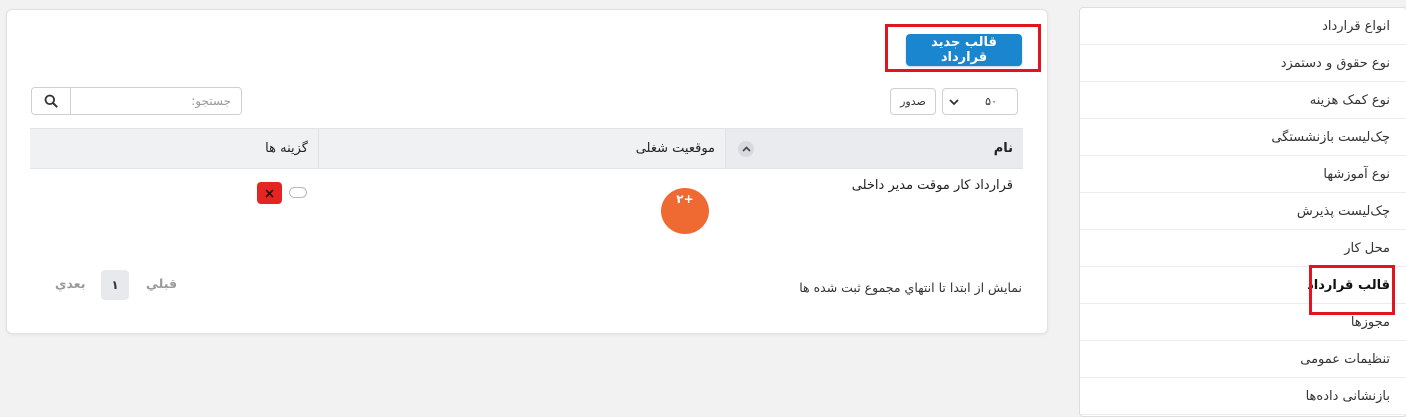 The image size is (1406, 417). Describe the element at coordinates (161, 283) in the screenshot. I see `pagination-previous: قبلي` at that location.